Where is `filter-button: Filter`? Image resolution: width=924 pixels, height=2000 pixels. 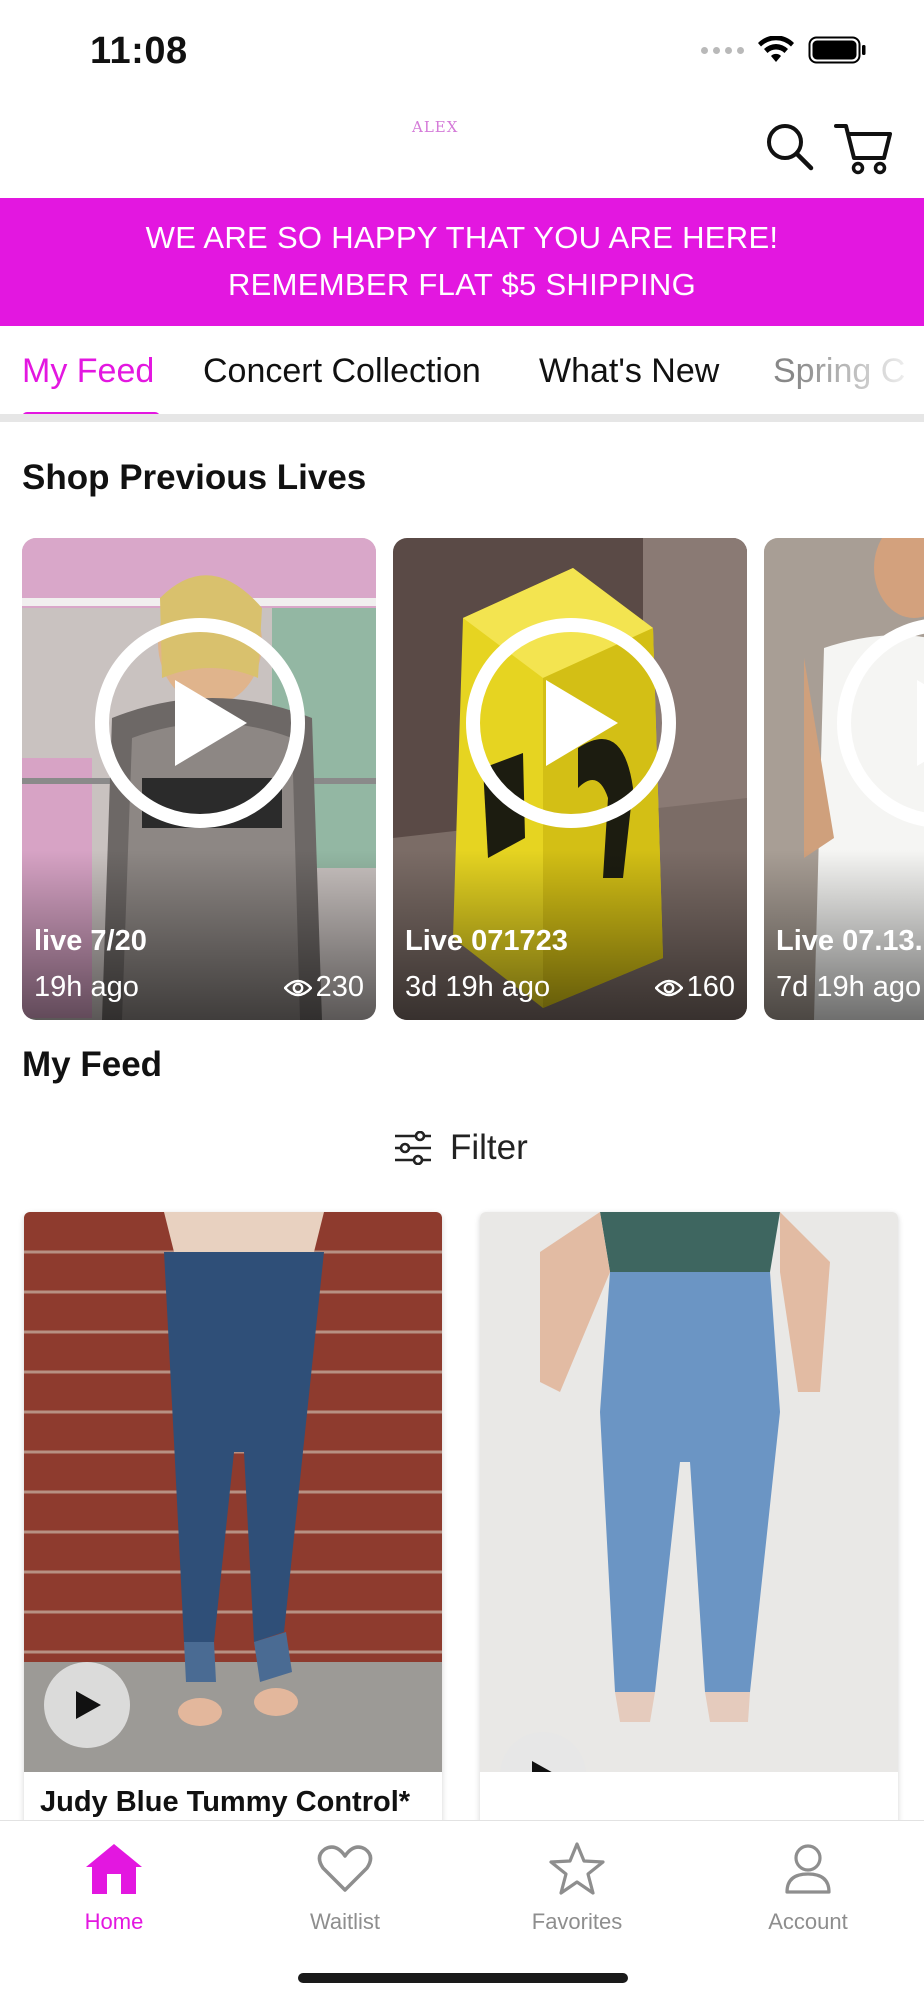
filter-button: Filter is located at coordinates (461, 1148).